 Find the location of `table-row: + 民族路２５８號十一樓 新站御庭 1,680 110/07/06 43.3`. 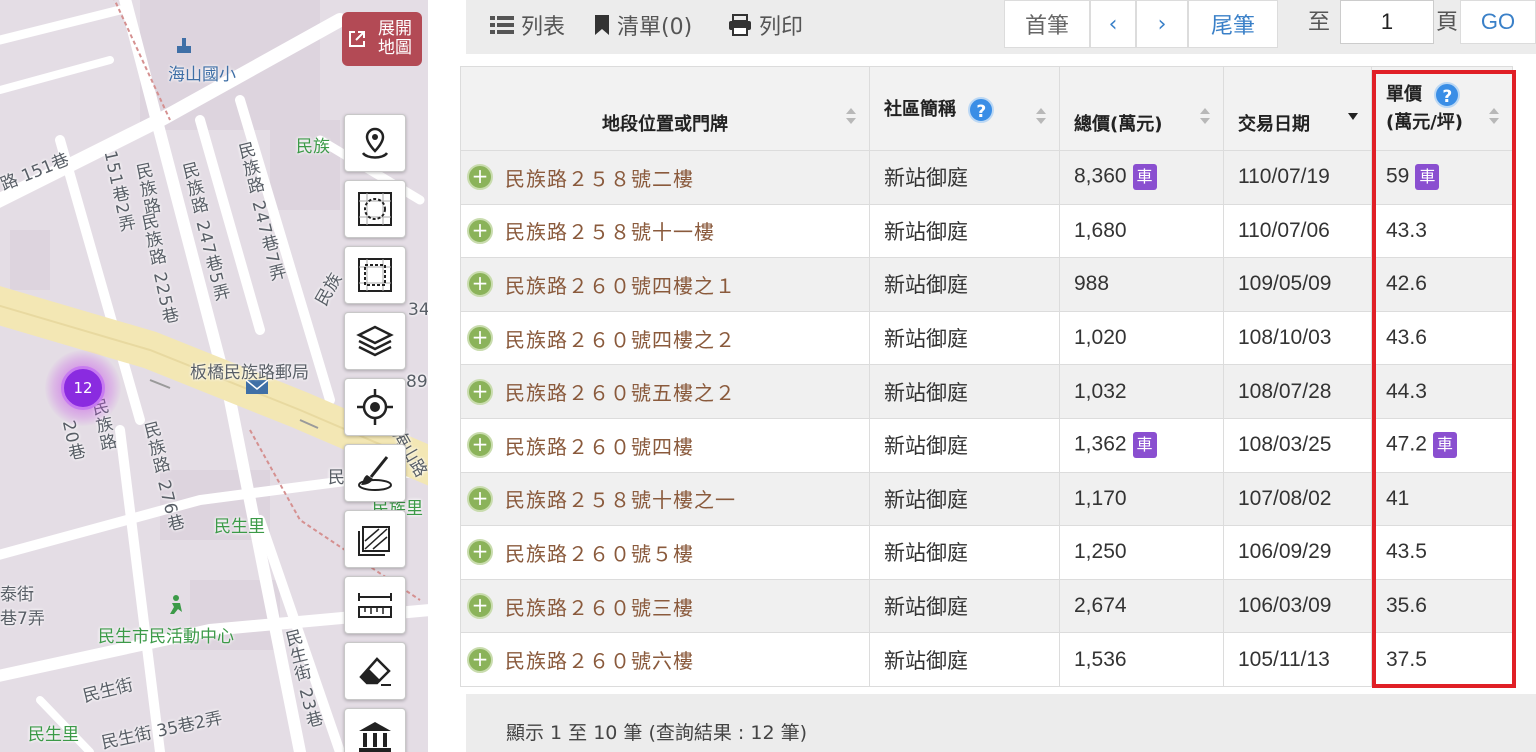

table-row: + 民族路２５８號十一樓 新站御庭 1,680 110/07/06 43.3 is located at coordinates (986, 231).